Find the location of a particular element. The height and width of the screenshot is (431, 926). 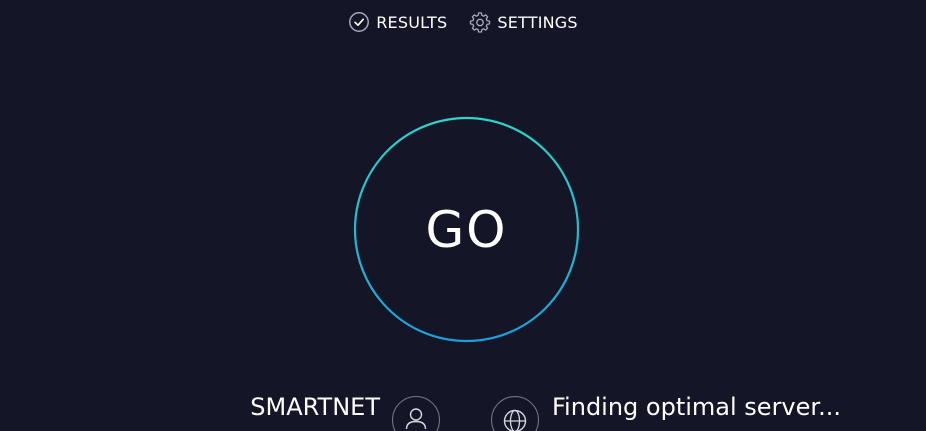

settings-link: SETTINGS is located at coordinates (523, 22).